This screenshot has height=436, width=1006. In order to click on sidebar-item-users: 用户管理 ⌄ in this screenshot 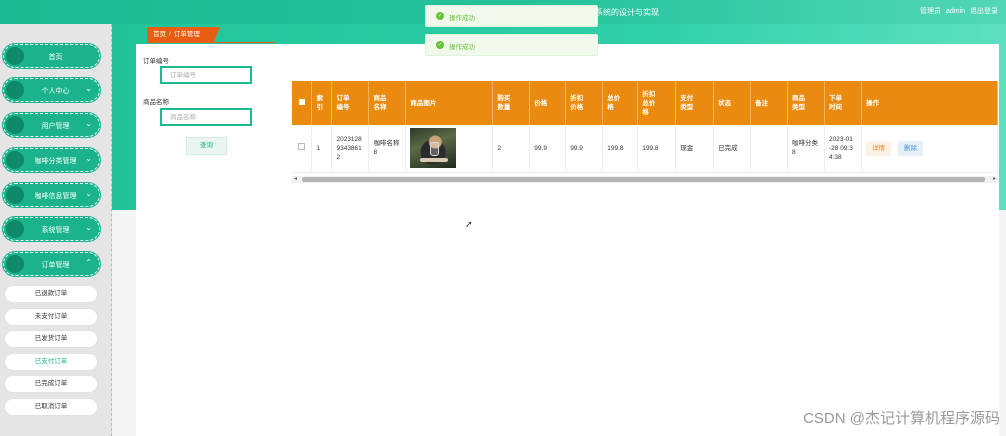, I will do `click(51, 125)`.